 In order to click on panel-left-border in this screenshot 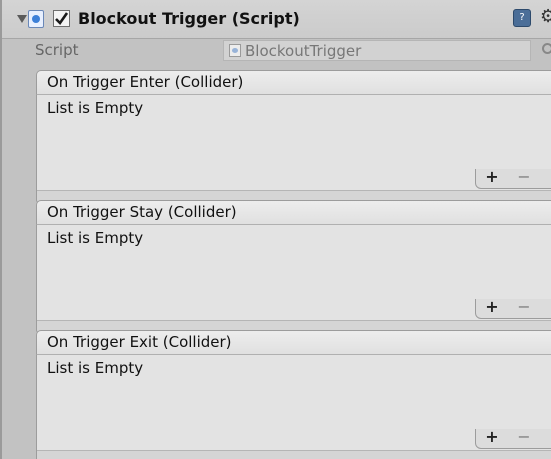, I will do `click(1, 229)`.